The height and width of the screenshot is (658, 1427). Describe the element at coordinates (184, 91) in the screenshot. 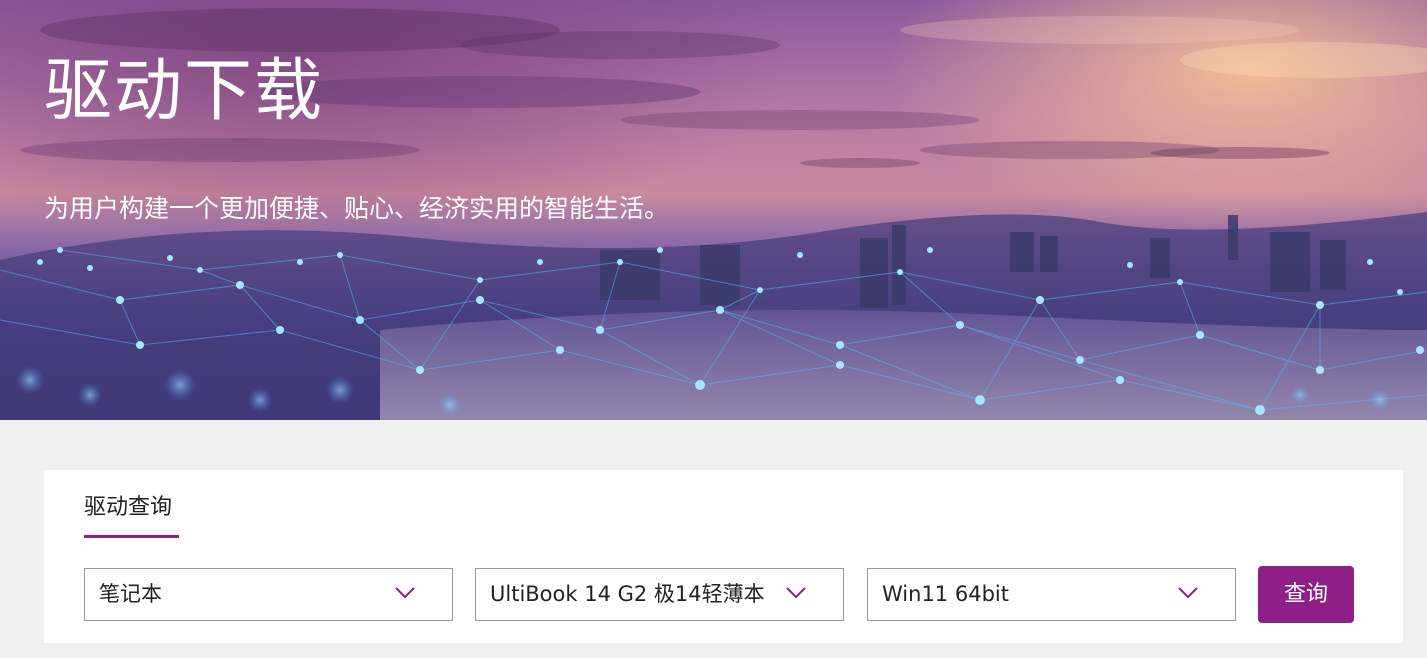

I see `page-title: 驱动下载` at that location.